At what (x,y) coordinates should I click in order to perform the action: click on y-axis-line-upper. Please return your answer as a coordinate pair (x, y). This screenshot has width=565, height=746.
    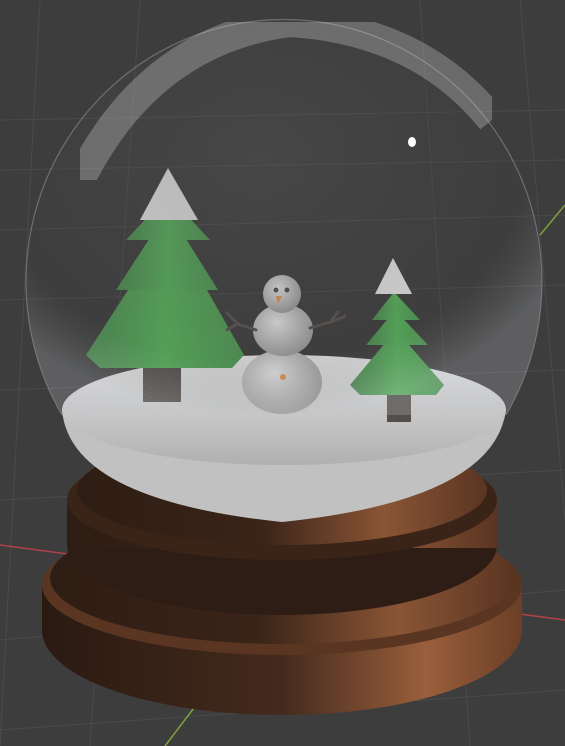
    Looking at the image, I should click on (552, 220).